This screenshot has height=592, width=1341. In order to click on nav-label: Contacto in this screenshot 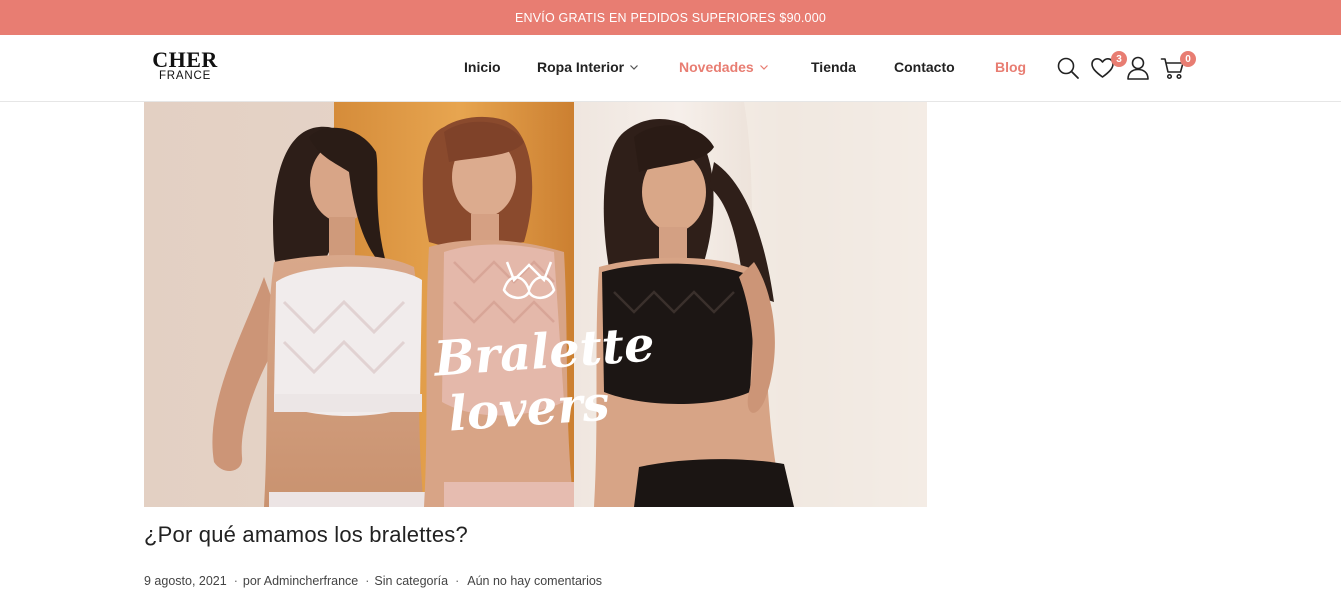, I will do `click(924, 67)`.